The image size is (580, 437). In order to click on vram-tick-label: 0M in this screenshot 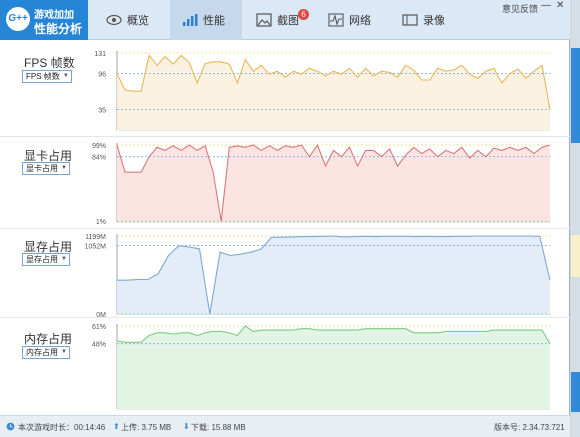, I will do `click(101, 315)`.